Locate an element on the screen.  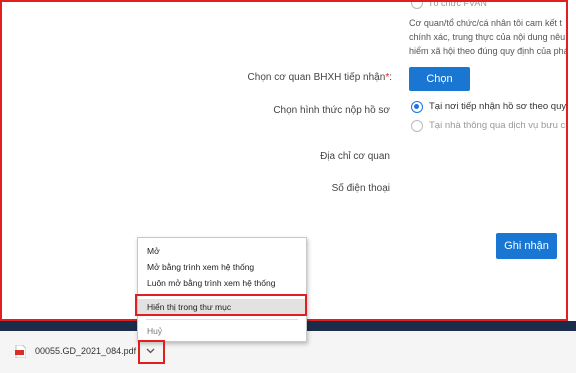
save-button: Ghi nhận is located at coordinates (526, 246).